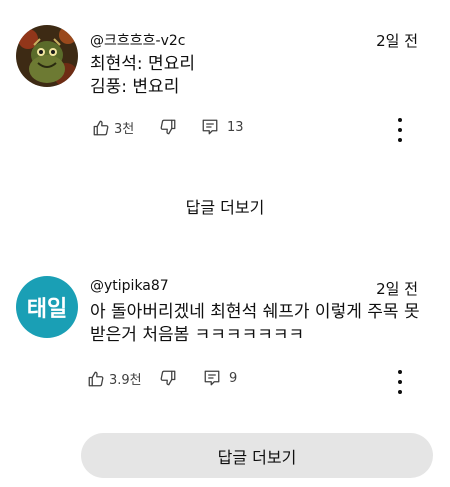  I want to click on like-count: 3천, so click(124, 129).